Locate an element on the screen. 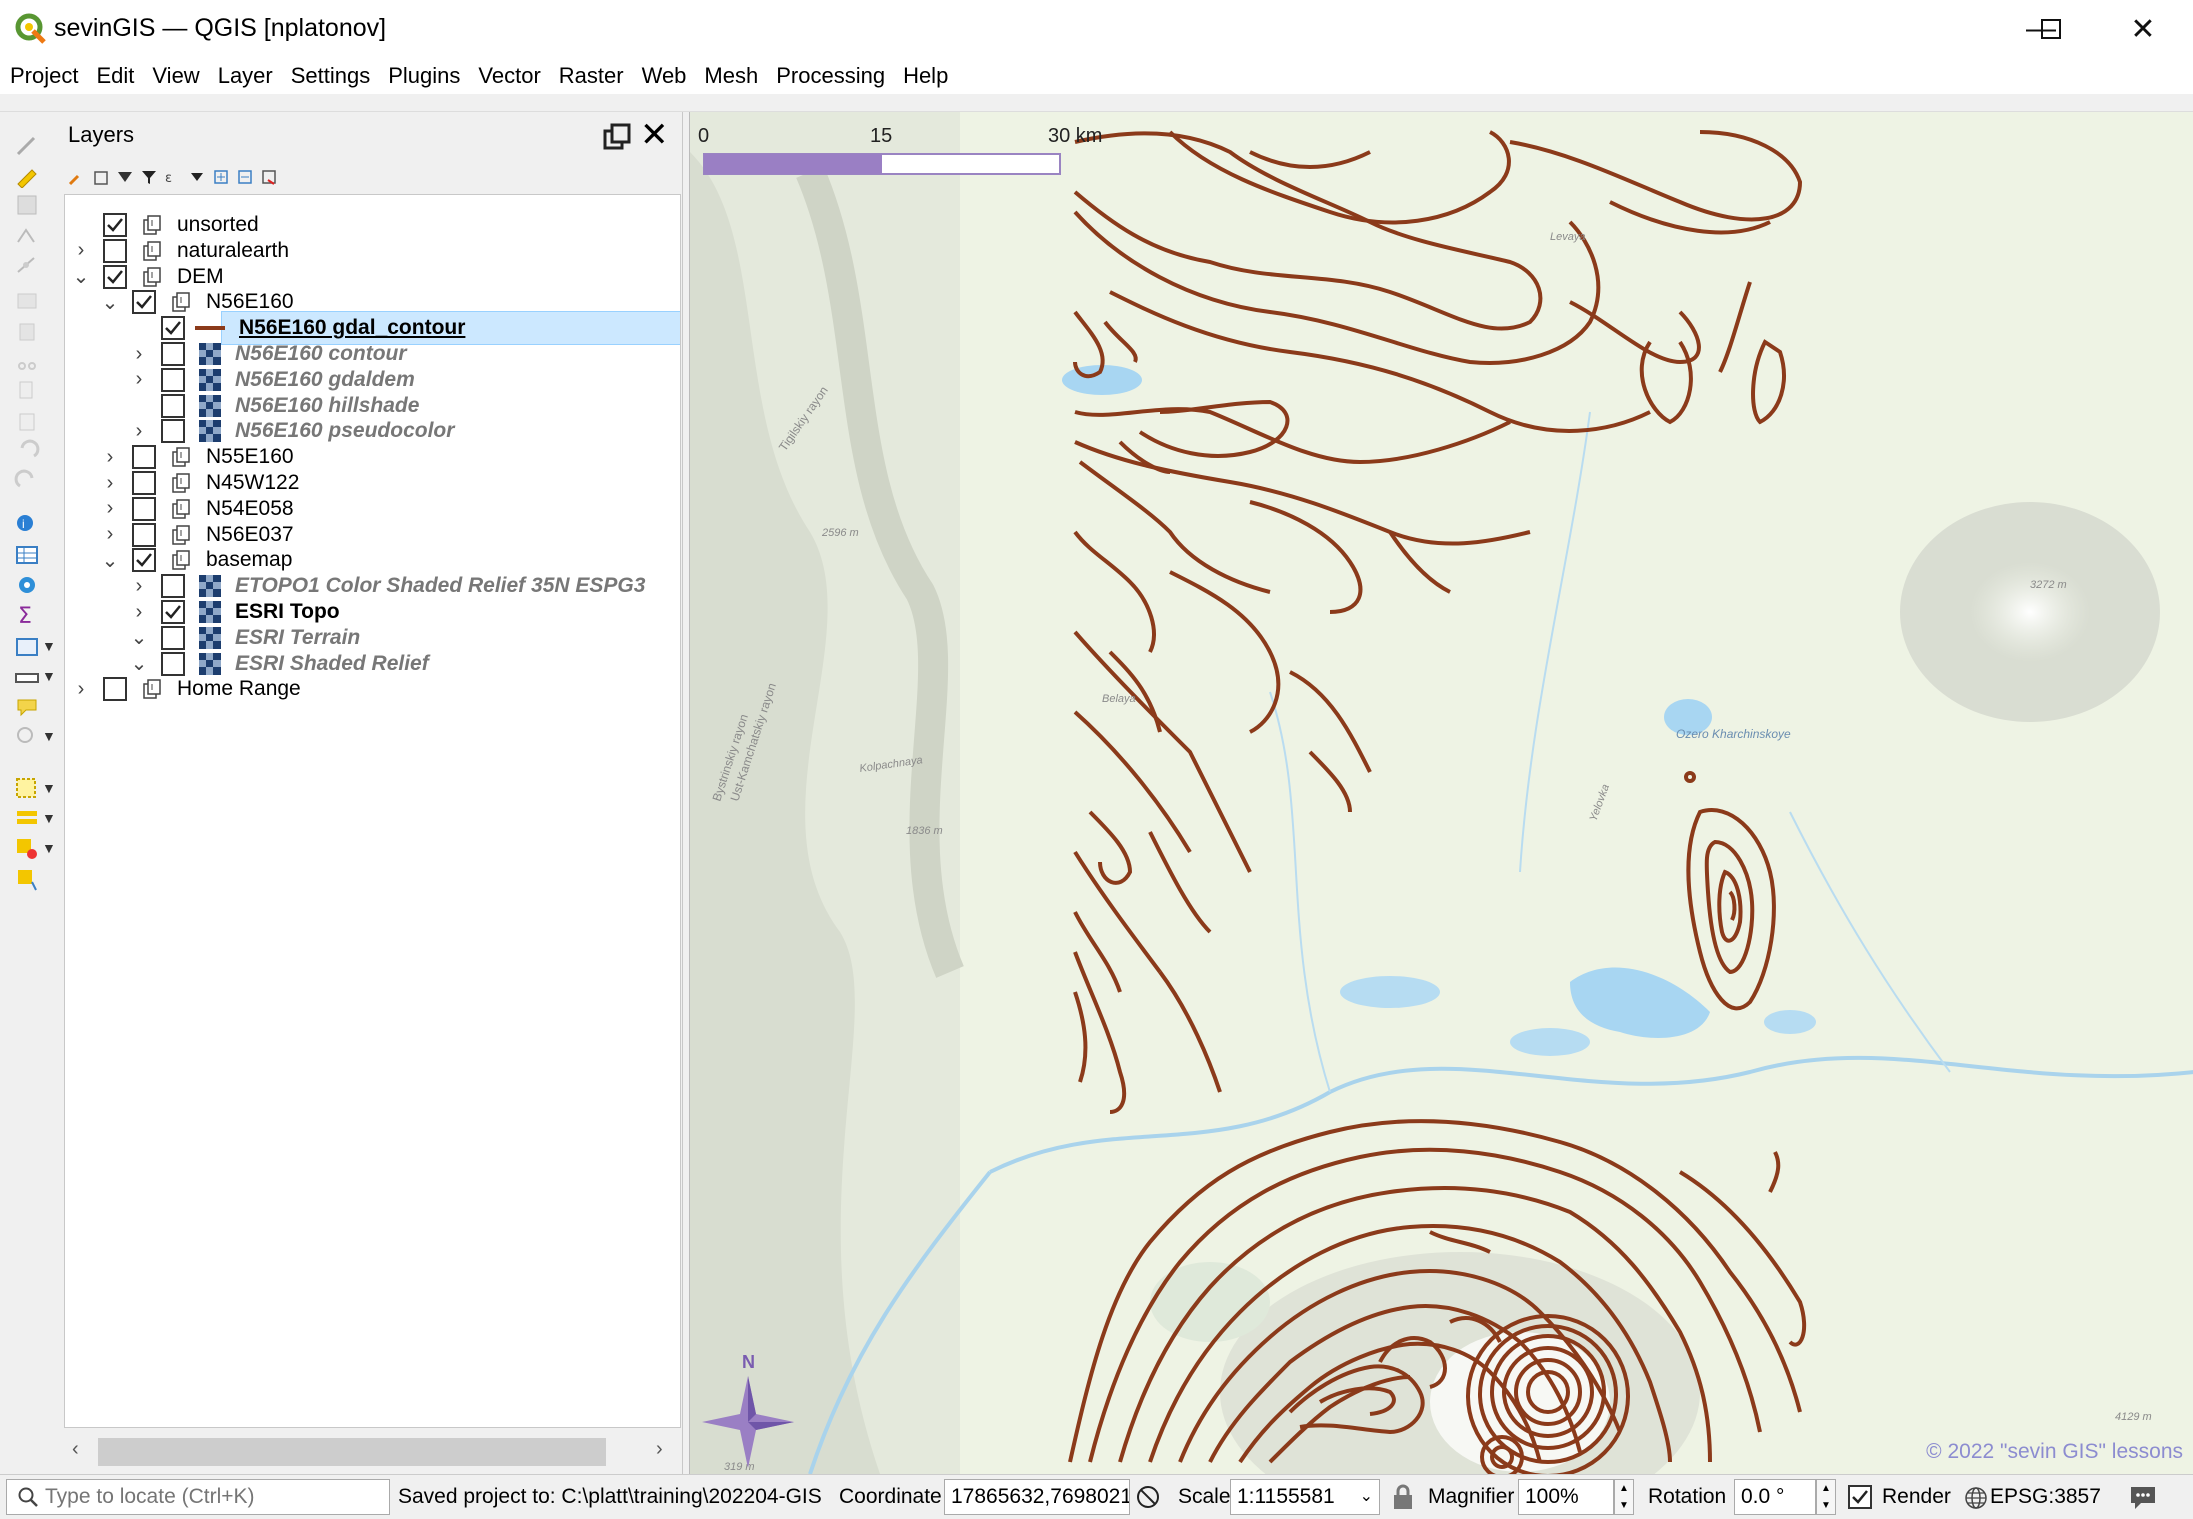 The height and width of the screenshot is (1519, 2193). save-edits-icon is located at coordinates (27, 205).